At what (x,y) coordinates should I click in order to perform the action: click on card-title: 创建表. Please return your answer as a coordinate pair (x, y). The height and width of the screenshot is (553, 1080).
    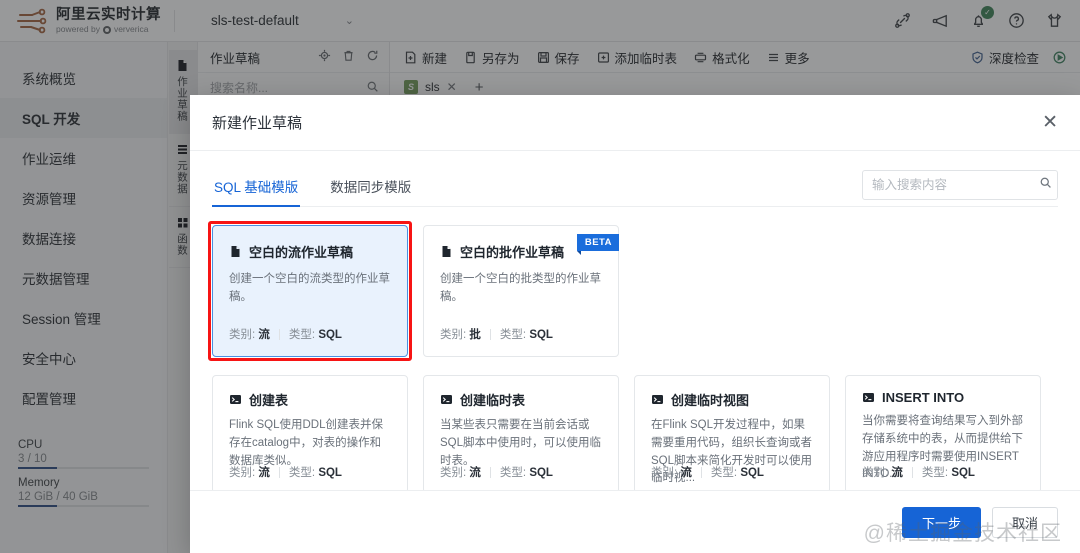
    Looking at the image, I should click on (269, 400).